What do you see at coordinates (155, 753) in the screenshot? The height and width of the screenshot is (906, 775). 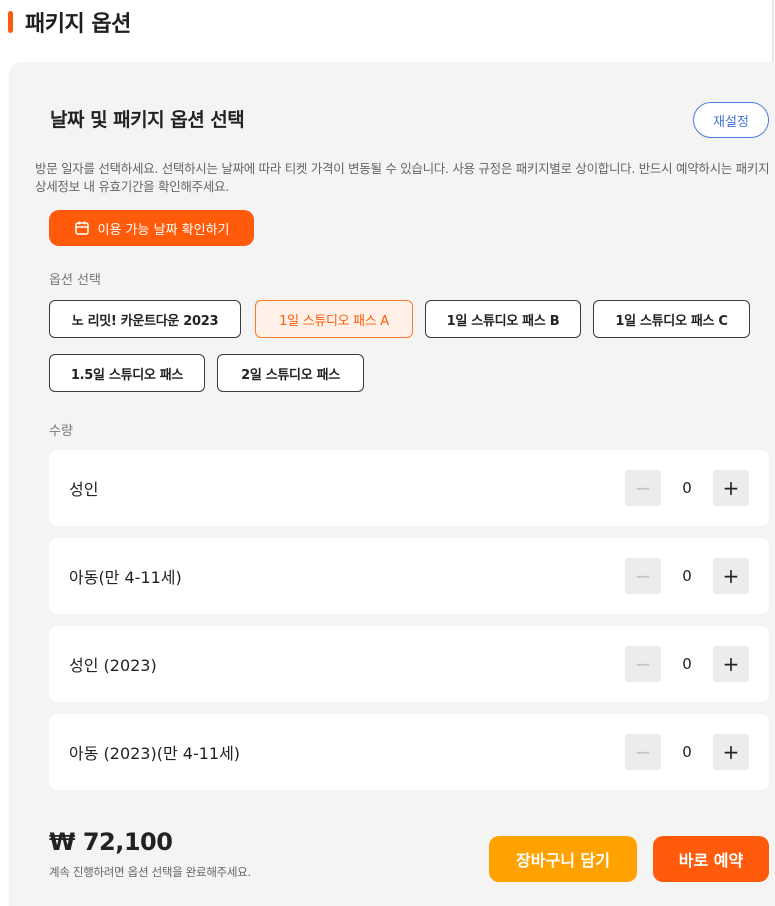 I see `quantity-row-label: 아동 (2023)(만 4-11세)` at bounding box center [155, 753].